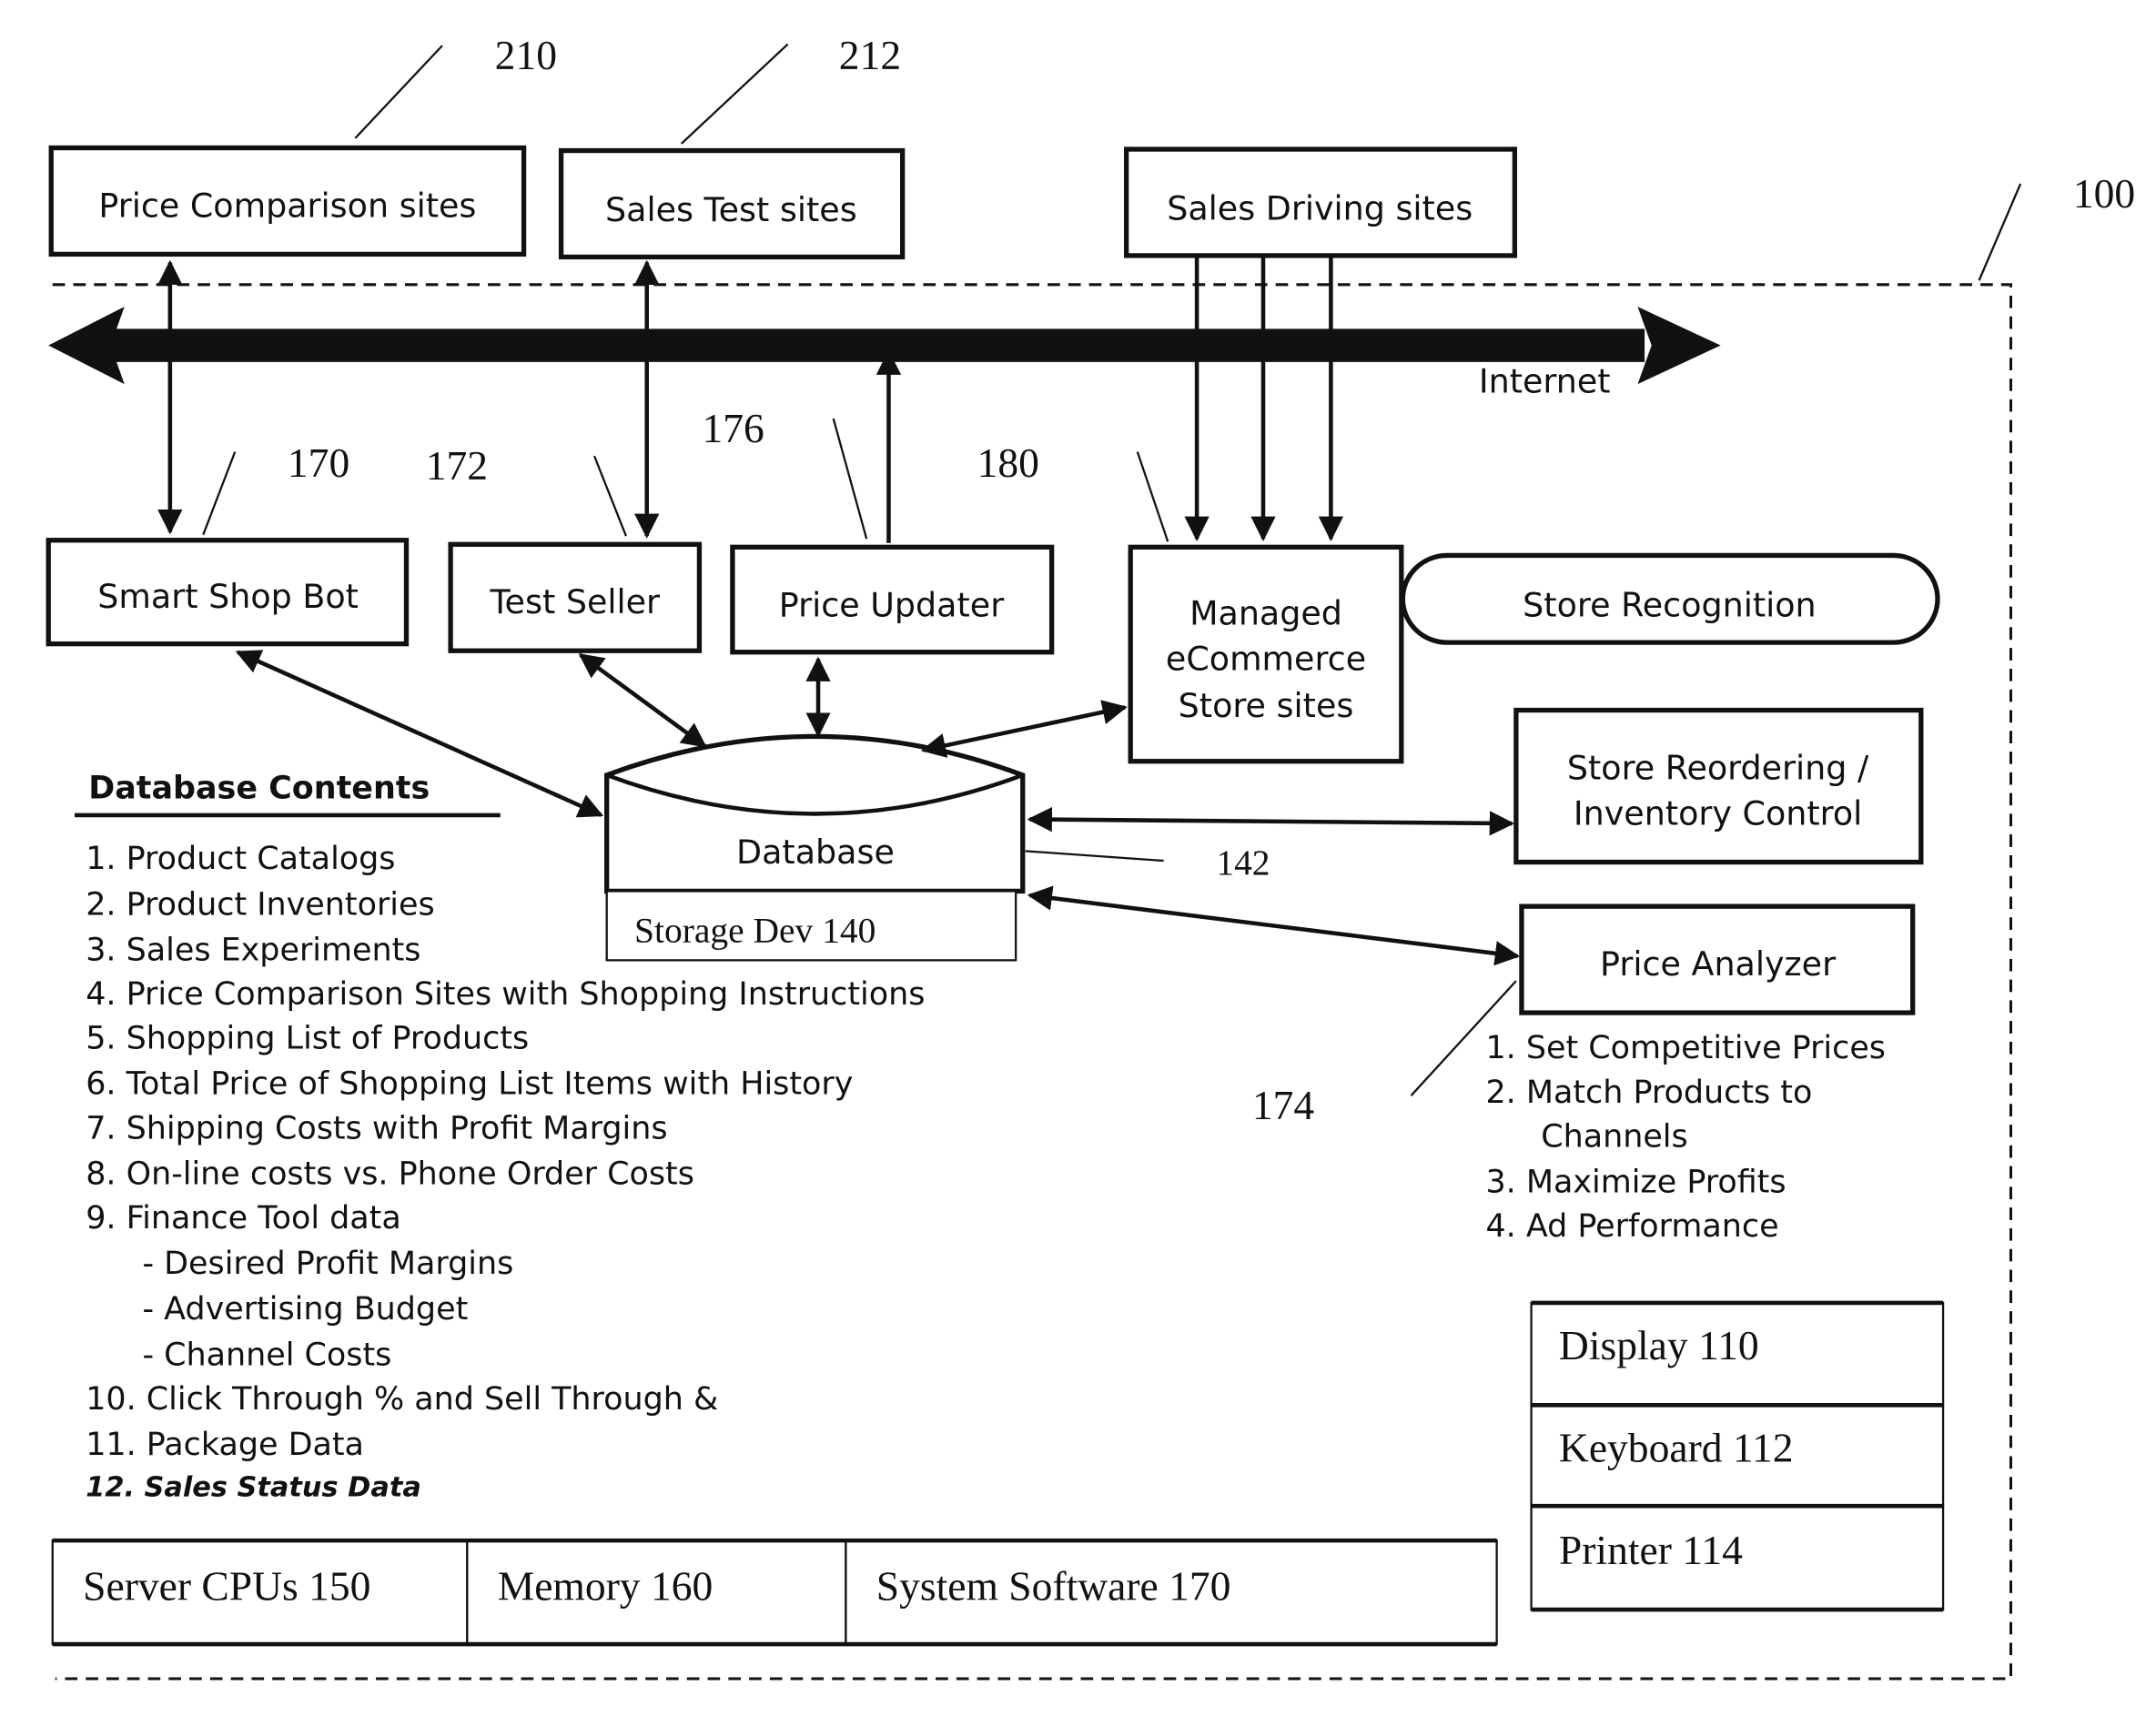 Image resolution: width=2156 pixels, height=1716 pixels. What do you see at coordinates (731, 209) in the screenshot?
I see `sales-test-sites-label: Sales Test sites` at bounding box center [731, 209].